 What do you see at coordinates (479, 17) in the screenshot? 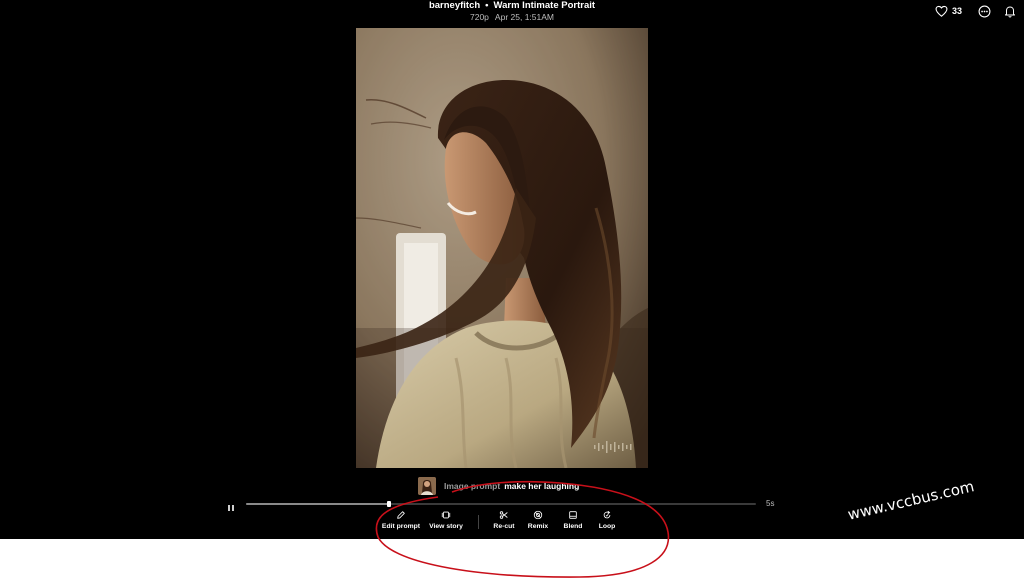
I see `resolution-label: 720p` at bounding box center [479, 17].